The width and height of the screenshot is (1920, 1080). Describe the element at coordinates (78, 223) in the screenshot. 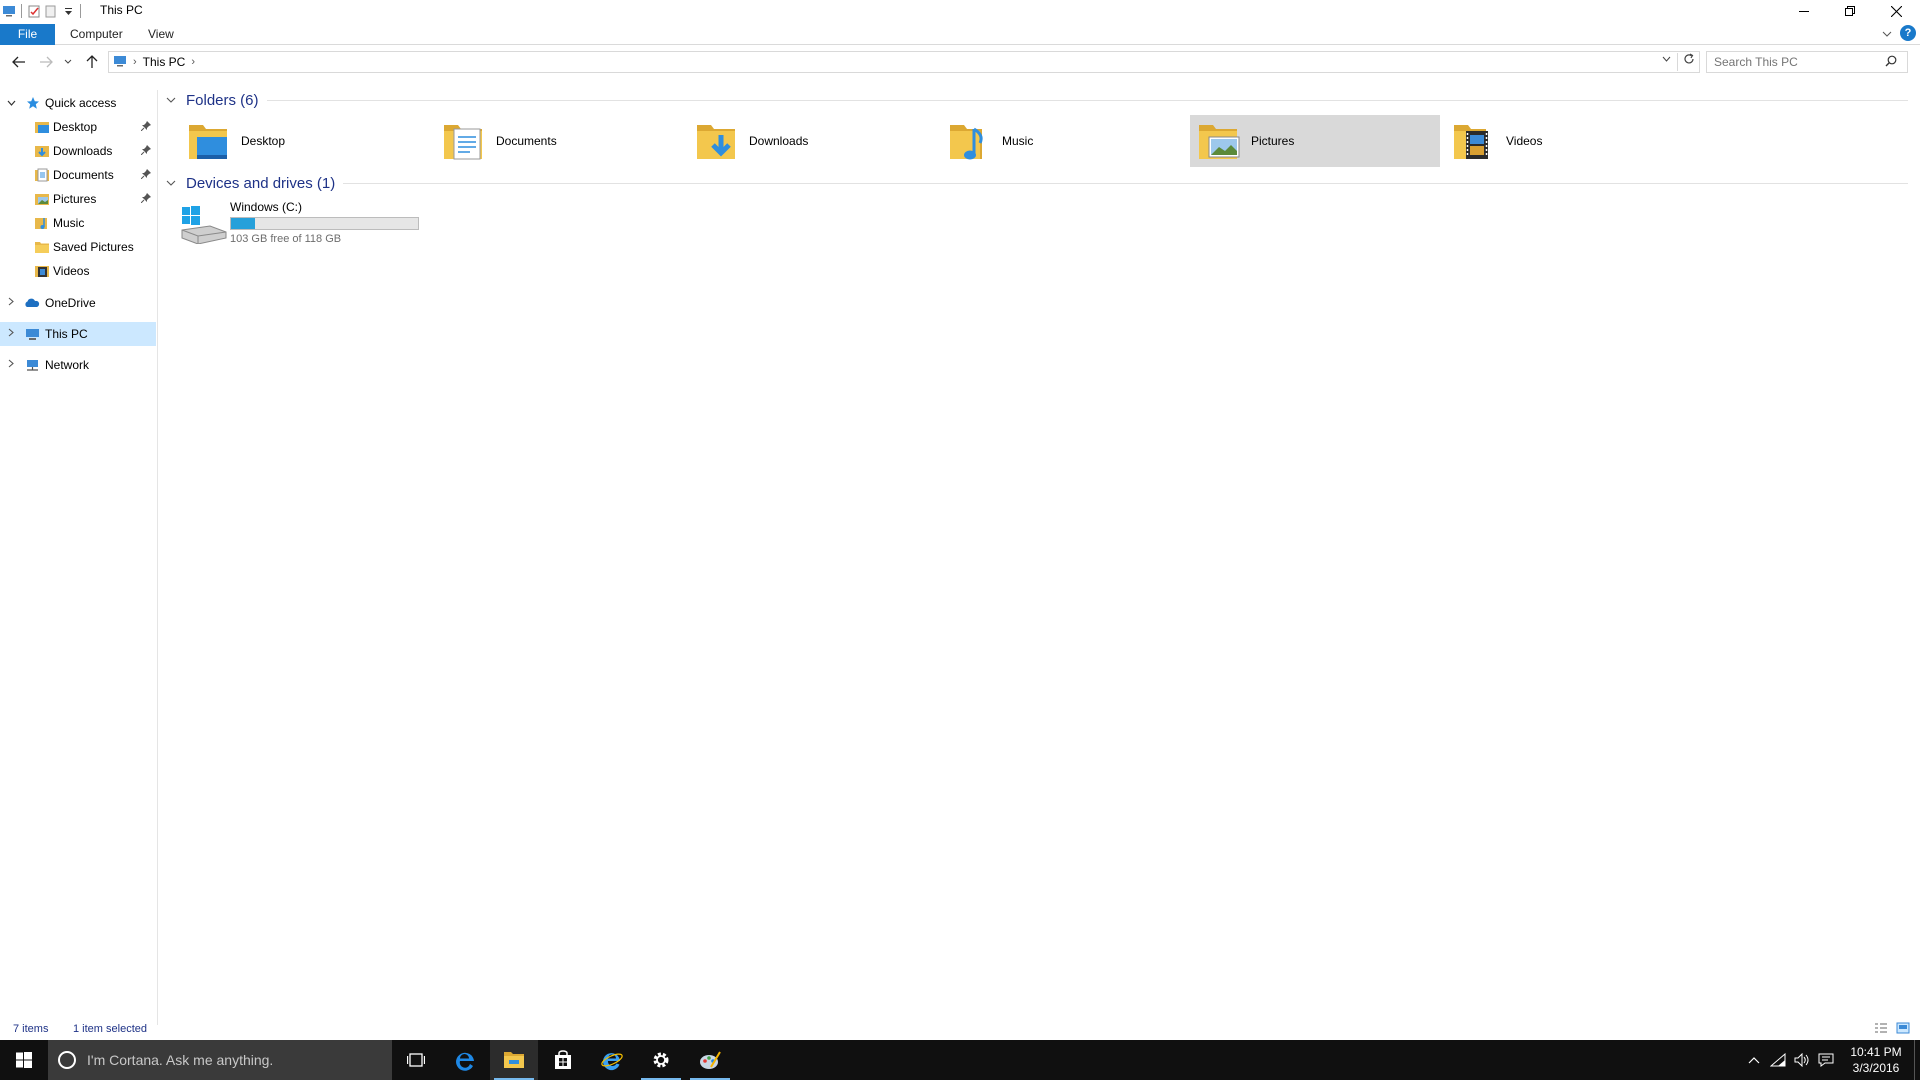

I see `nav-item-music: Music` at that location.